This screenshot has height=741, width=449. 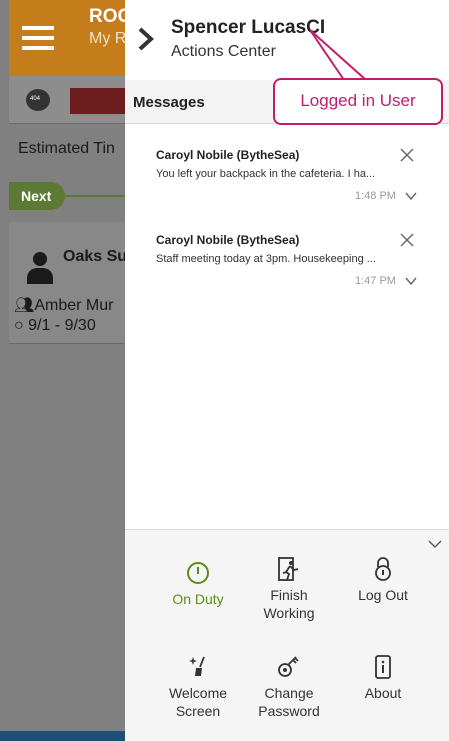 I want to click on hamburger-menu-icon, so click(x=38, y=39).